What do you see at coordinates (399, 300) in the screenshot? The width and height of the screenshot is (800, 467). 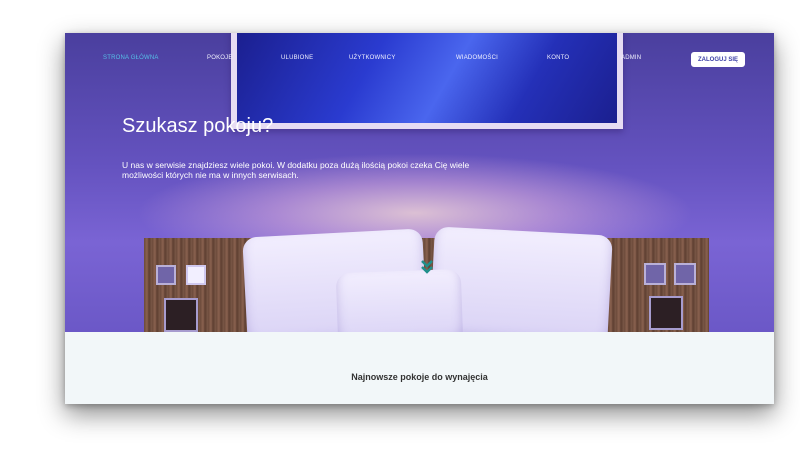 I see `pillow` at bounding box center [399, 300].